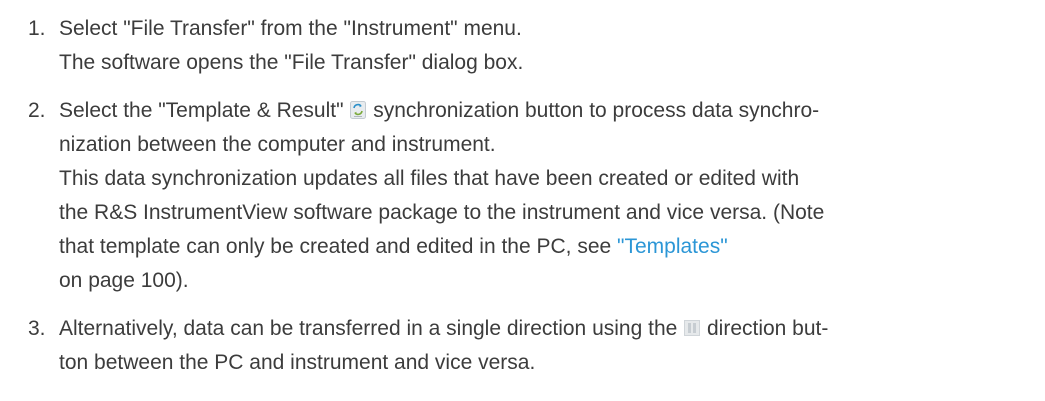 The image size is (1045, 401). What do you see at coordinates (37, 110) in the screenshot?
I see `step-number: 2.` at bounding box center [37, 110].